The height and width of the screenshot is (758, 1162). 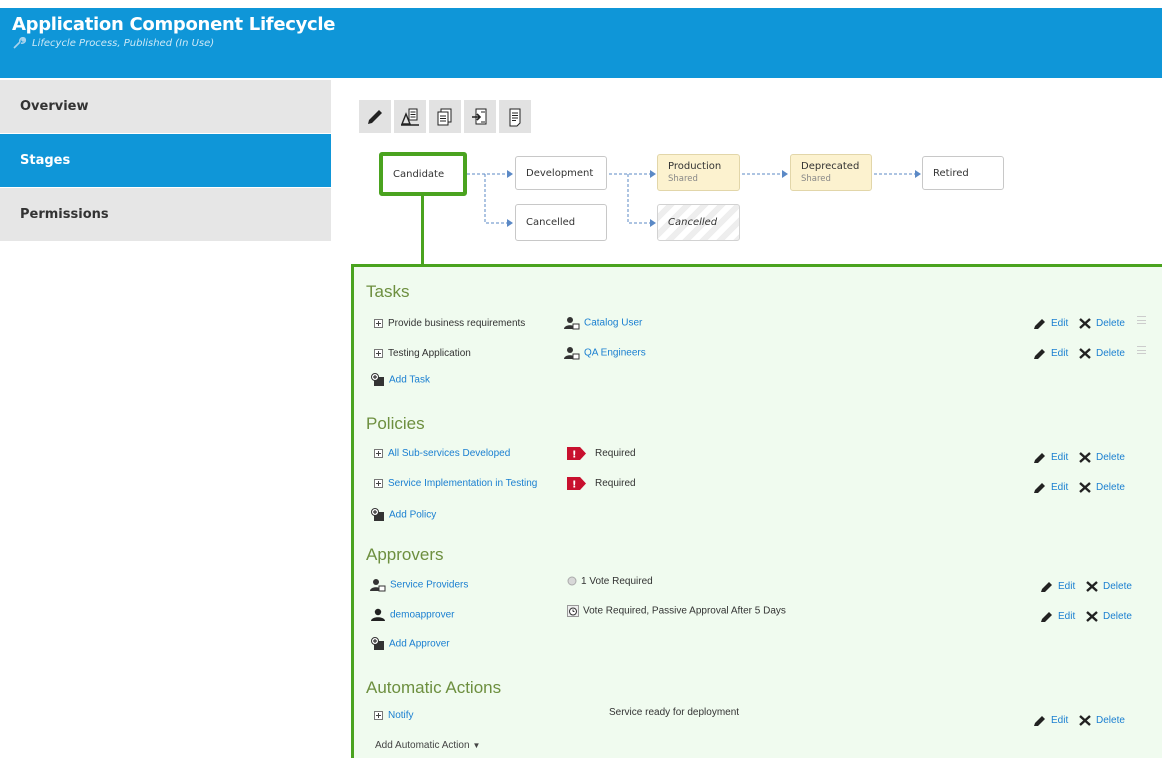 What do you see at coordinates (615, 353) in the screenshot?
I see `assignee-link: QA Engineers` at bounding box center [615, 353].